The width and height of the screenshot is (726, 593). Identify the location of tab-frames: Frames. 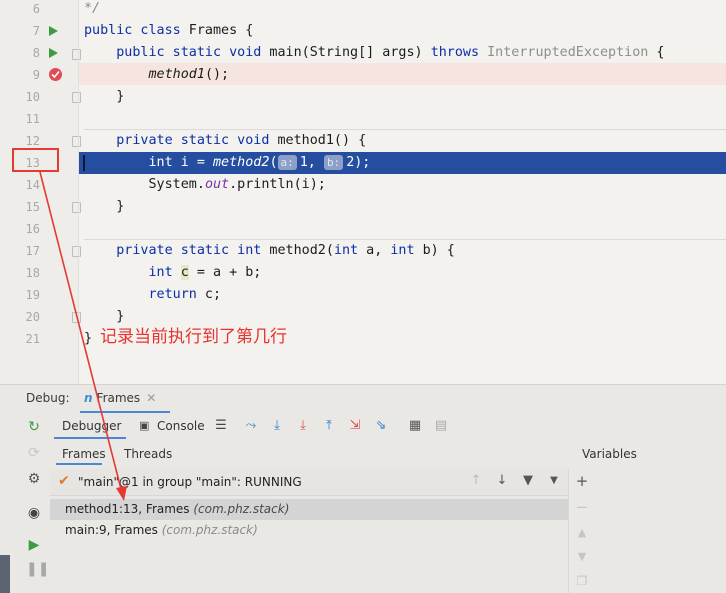
(84, 454).